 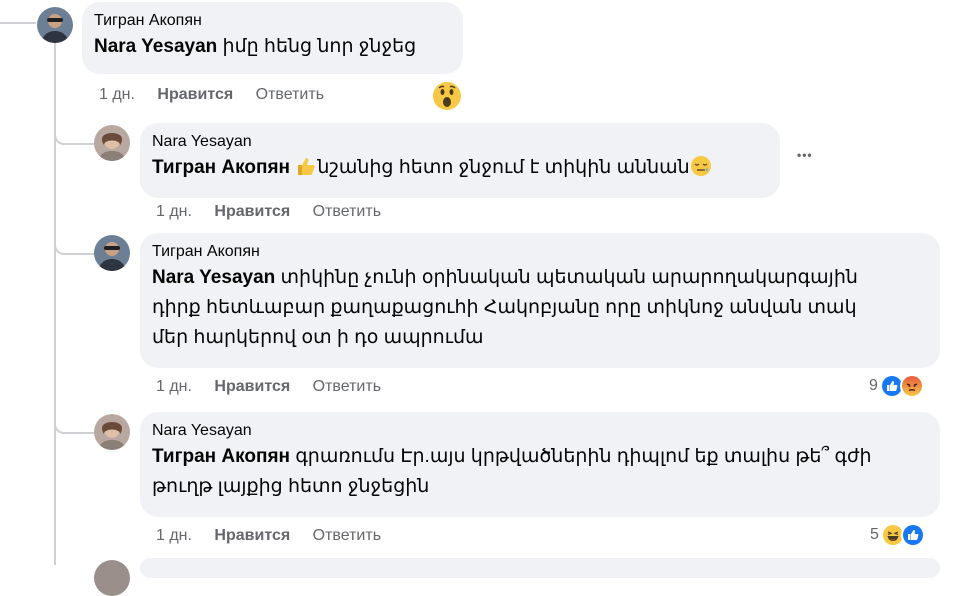 What do you see at coordinates (873, 385) in the screenshot?
I see `reaction-count: 9` at bounding box center [873, 385].